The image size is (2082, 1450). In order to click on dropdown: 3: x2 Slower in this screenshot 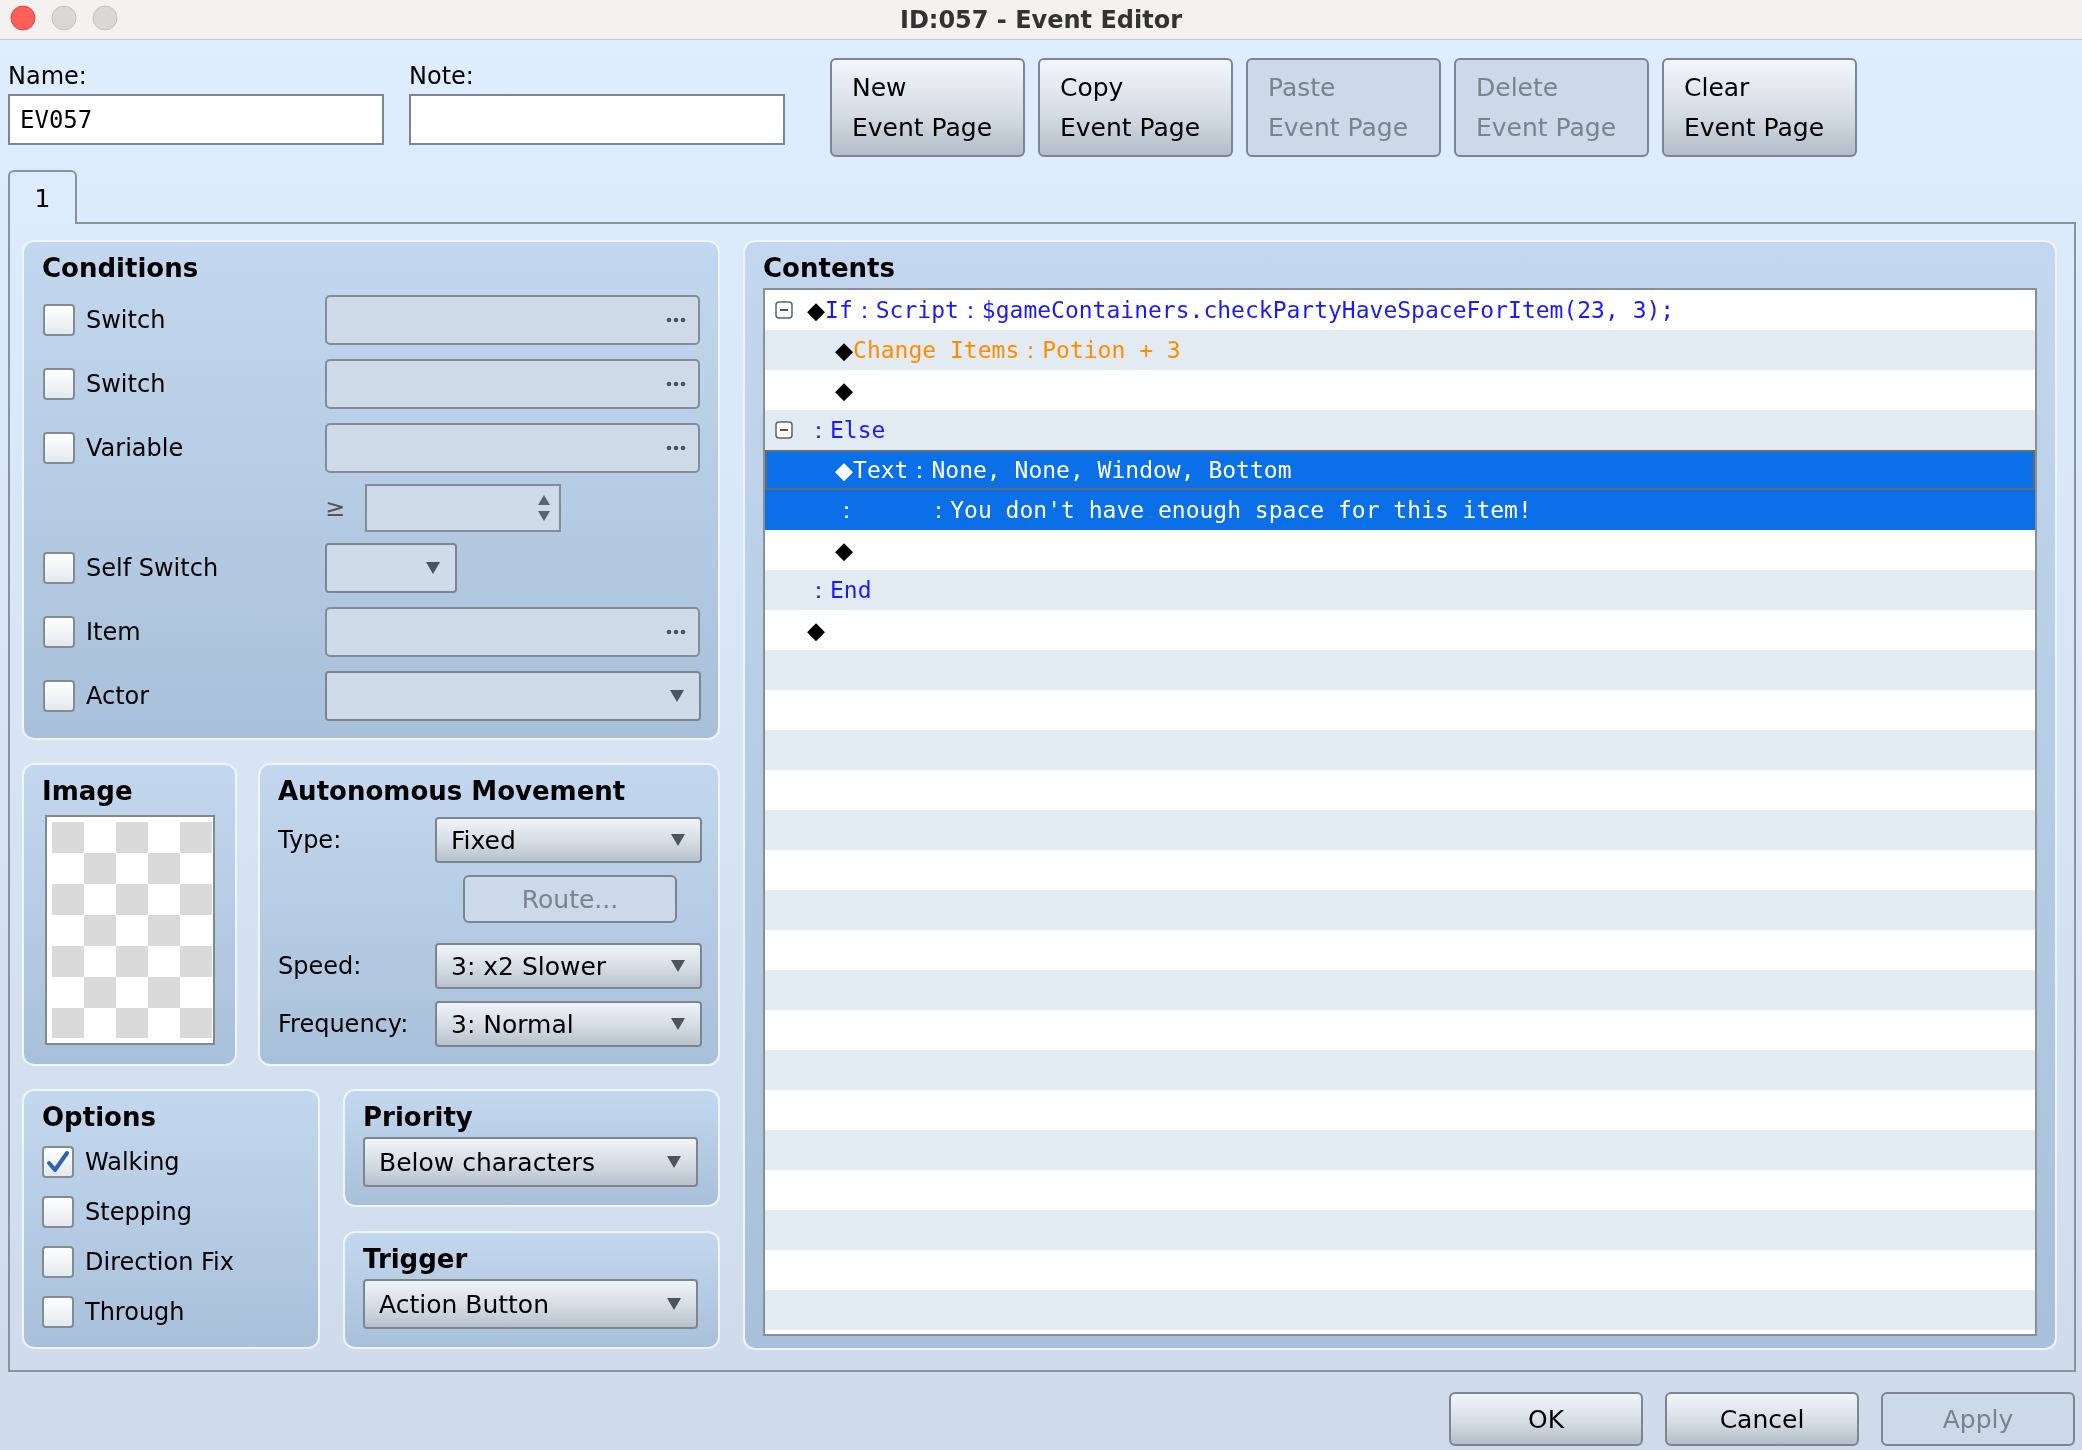, I will do `click(568, 966)`.